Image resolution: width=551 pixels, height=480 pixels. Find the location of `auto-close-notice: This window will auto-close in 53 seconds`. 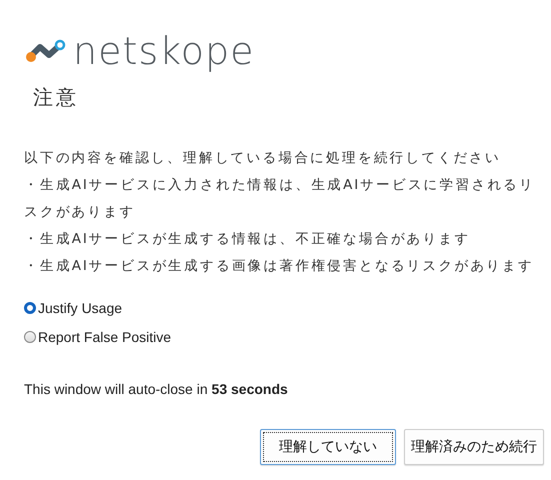

auto-close-notice: This window will auto-close in 53 seconds is located at coordinates (156, 389).